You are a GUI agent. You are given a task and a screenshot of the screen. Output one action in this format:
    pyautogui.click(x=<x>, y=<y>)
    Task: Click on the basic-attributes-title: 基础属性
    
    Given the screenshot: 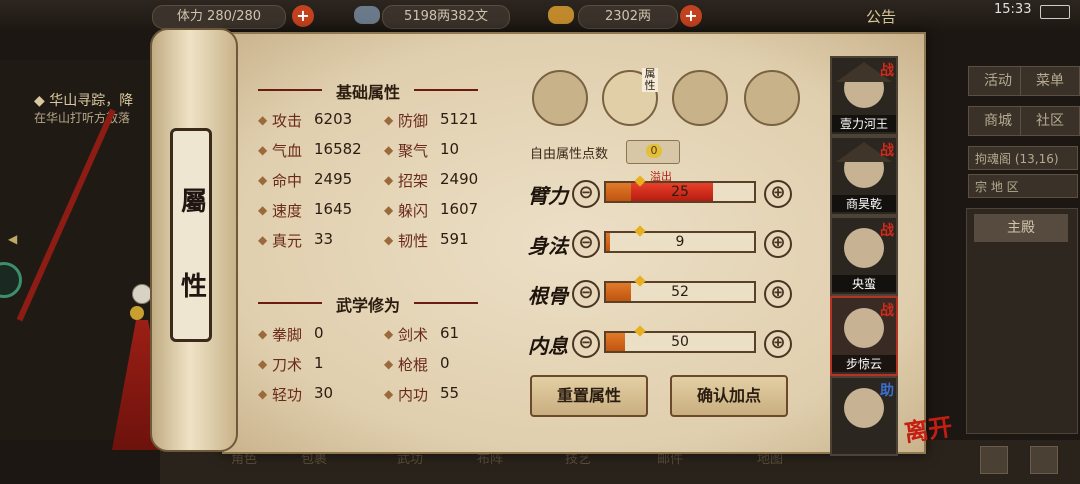 What is the action you would take?
    pyautogui.click(x=367, y=92)
    